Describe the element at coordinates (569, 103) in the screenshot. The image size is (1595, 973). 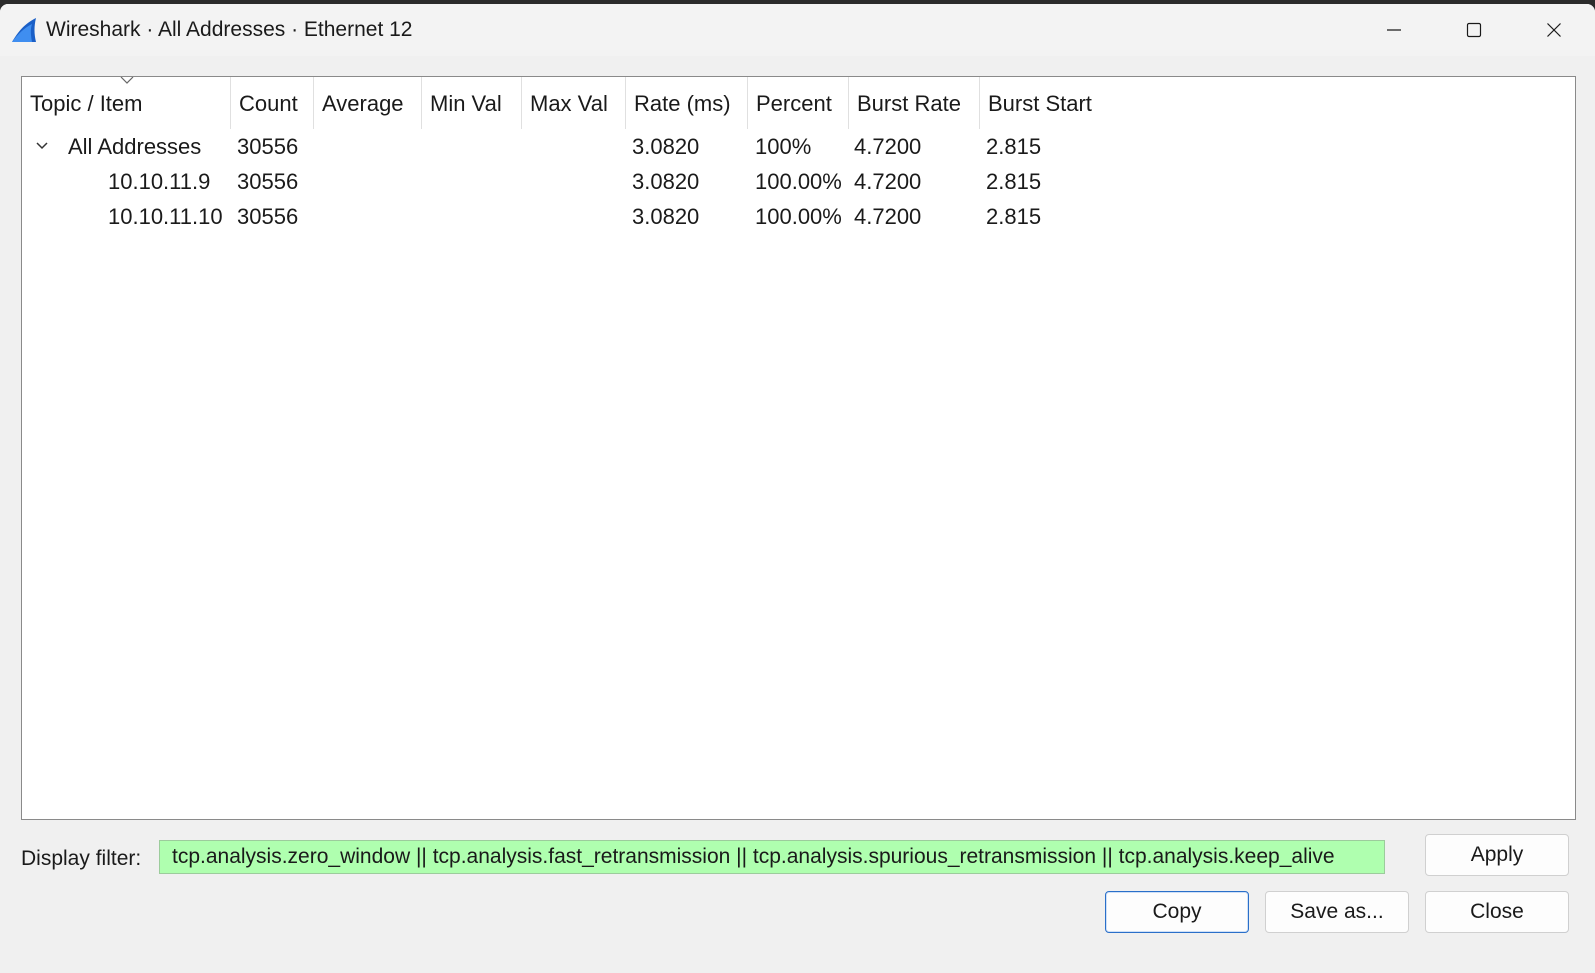
I see `column-header-label: Max Val` at that location.